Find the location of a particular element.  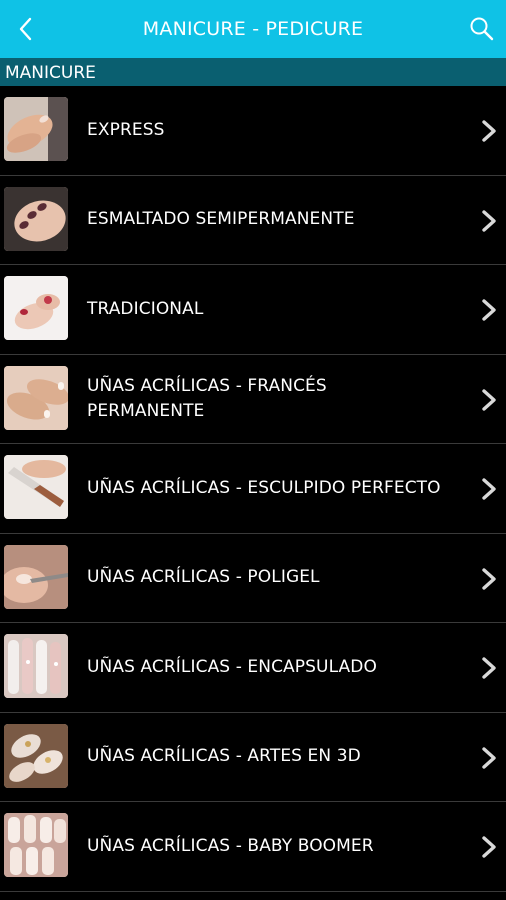

list-item: TRADICIONAL is located at coordinates (253, 310).